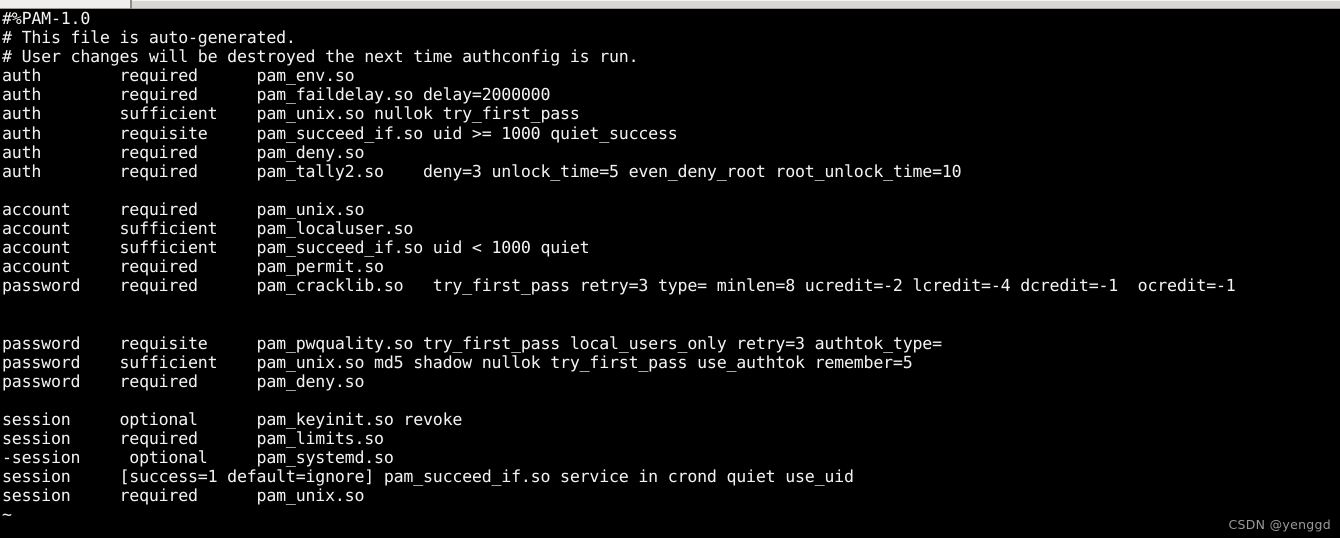  I want to click on terminal-line: account required pam_permit.so, so click(193, 267).